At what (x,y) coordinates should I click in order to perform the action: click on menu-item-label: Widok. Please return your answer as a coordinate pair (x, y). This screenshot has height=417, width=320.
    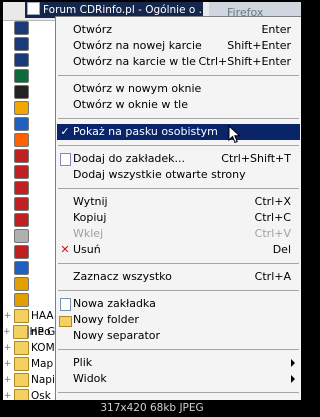
    Looking at the image, I should click on (90, 378).